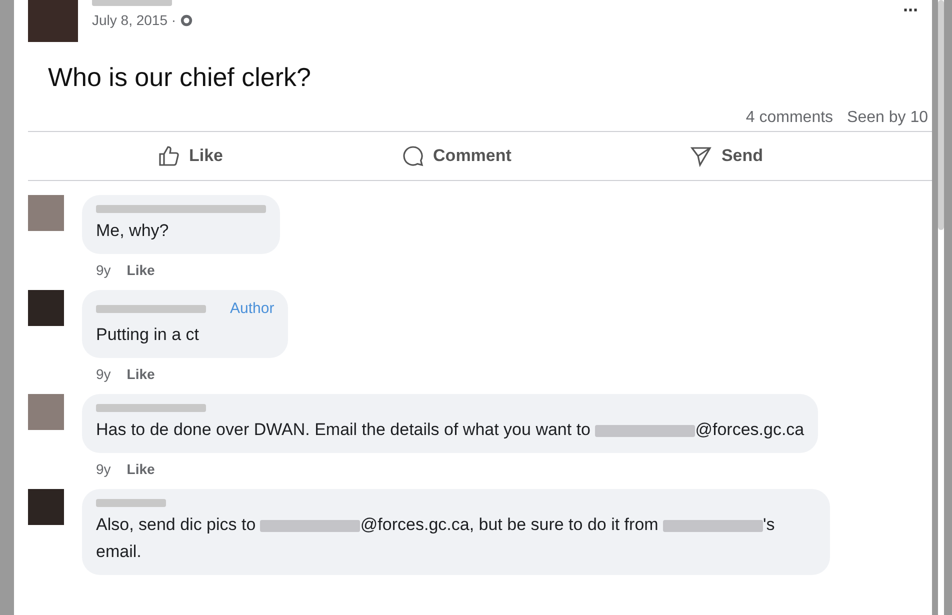 The height and width of the screenshot is (615, 952). I want to click on comment-text: Also, send dic pics to @forces.gc.ca, but be sure to do it from 's email., so click(436, 538).